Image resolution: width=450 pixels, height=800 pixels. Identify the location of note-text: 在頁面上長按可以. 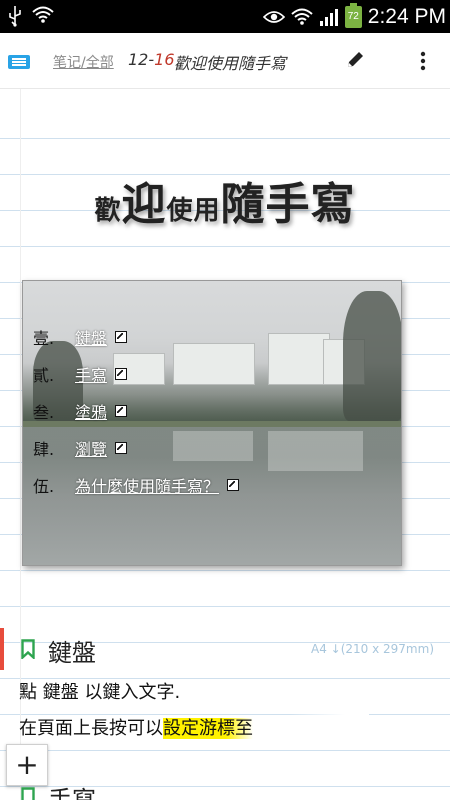
(91, 728).